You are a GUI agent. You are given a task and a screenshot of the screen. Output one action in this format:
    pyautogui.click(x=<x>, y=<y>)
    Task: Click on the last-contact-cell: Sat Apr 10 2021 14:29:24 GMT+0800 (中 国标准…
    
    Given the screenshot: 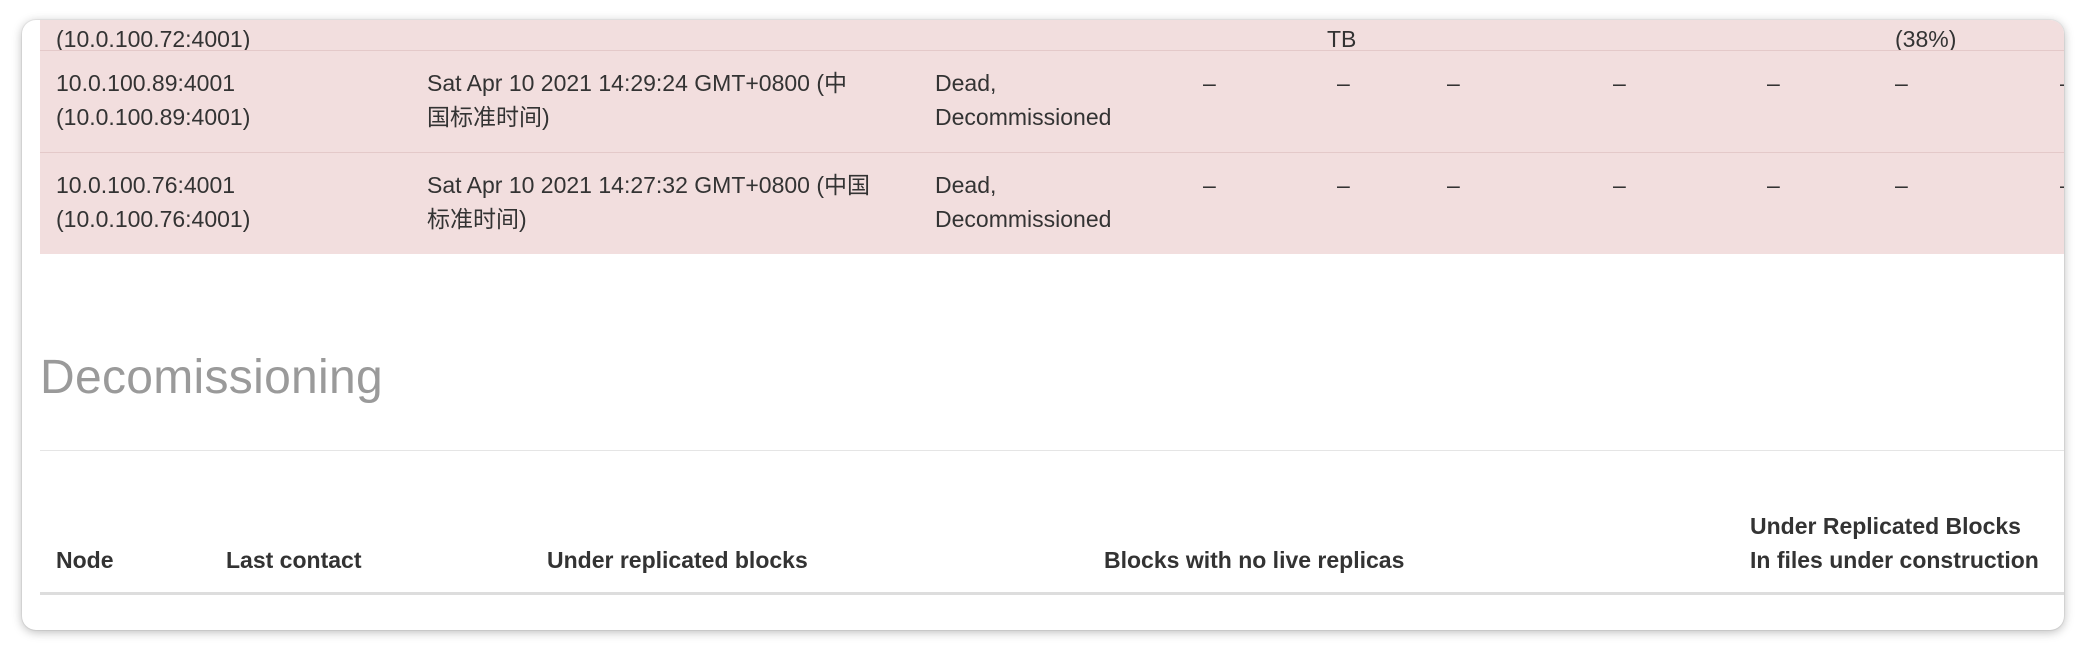 What is the action you would take?
    pyautogui.click(x=667, y=100)
    